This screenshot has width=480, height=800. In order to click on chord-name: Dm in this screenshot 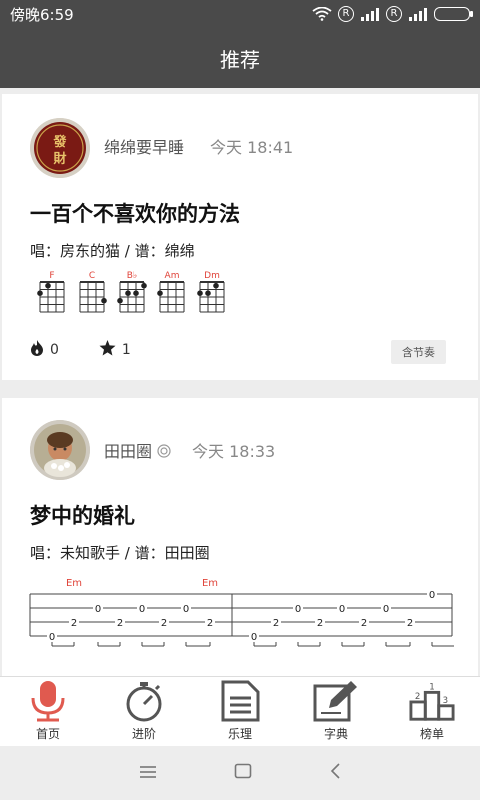, I will do `click(212, 276)`.